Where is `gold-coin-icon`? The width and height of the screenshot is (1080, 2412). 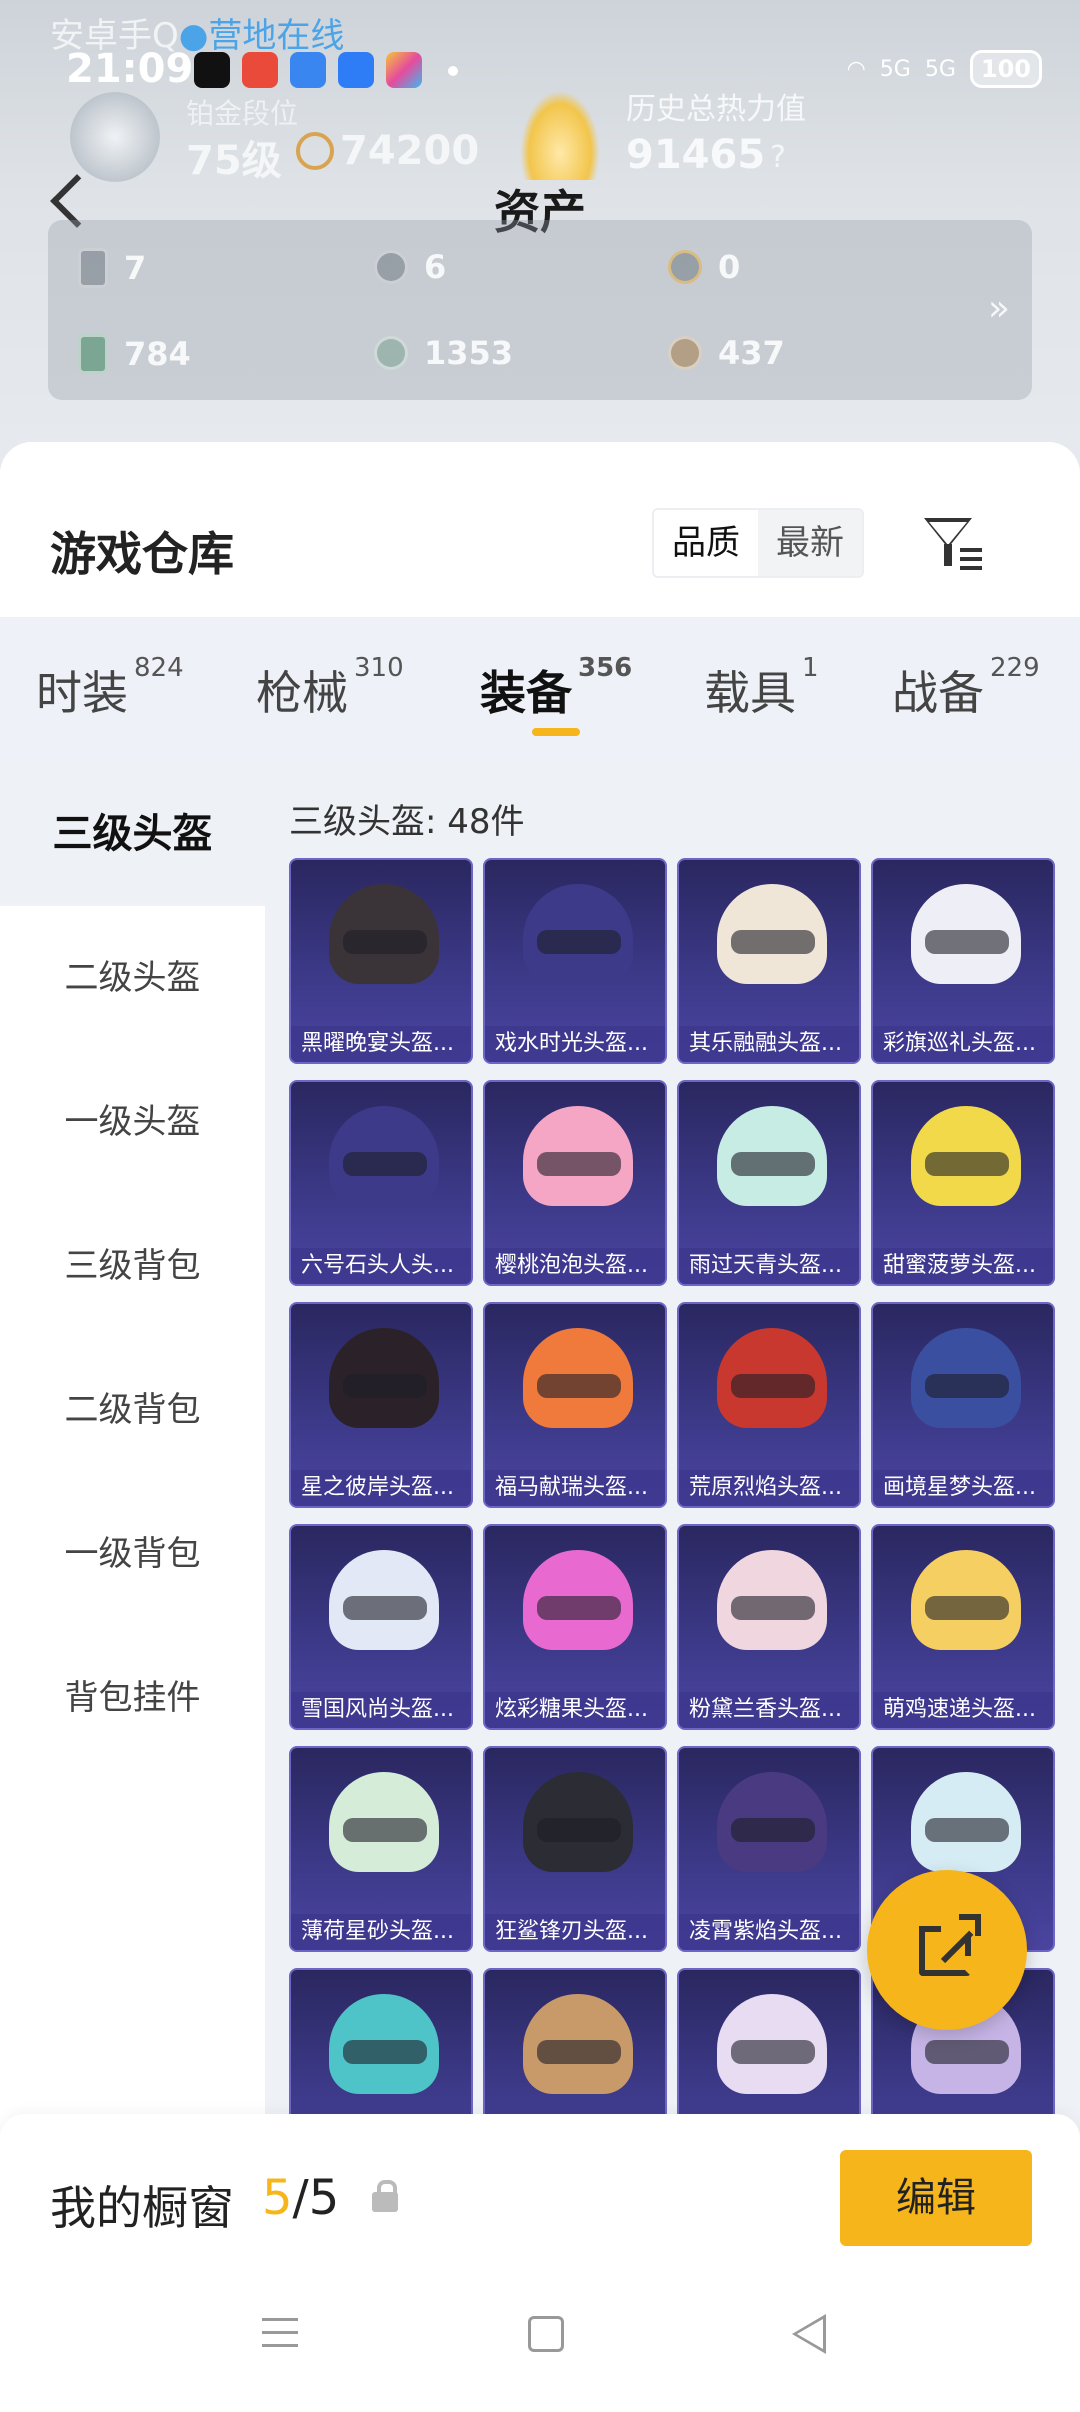 gold-coin-icon is located at coordinates (685, 267).